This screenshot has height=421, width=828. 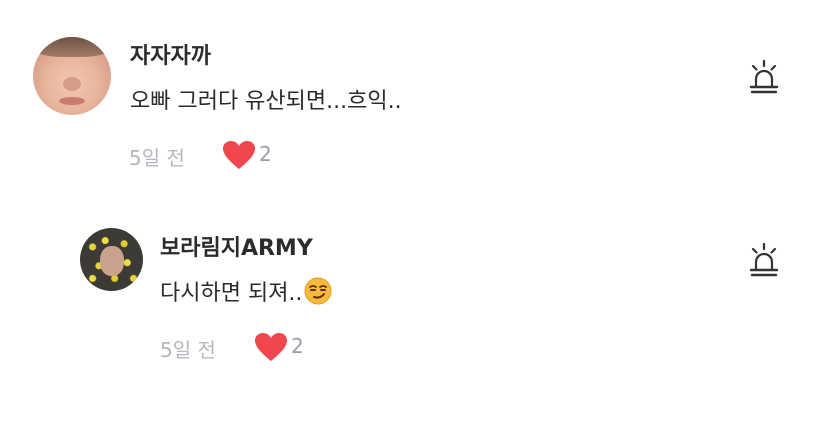 What do you see at coordinates (72, 84) in the screenshot?
I see `avatar-nose` at bounding box center [72, 84].